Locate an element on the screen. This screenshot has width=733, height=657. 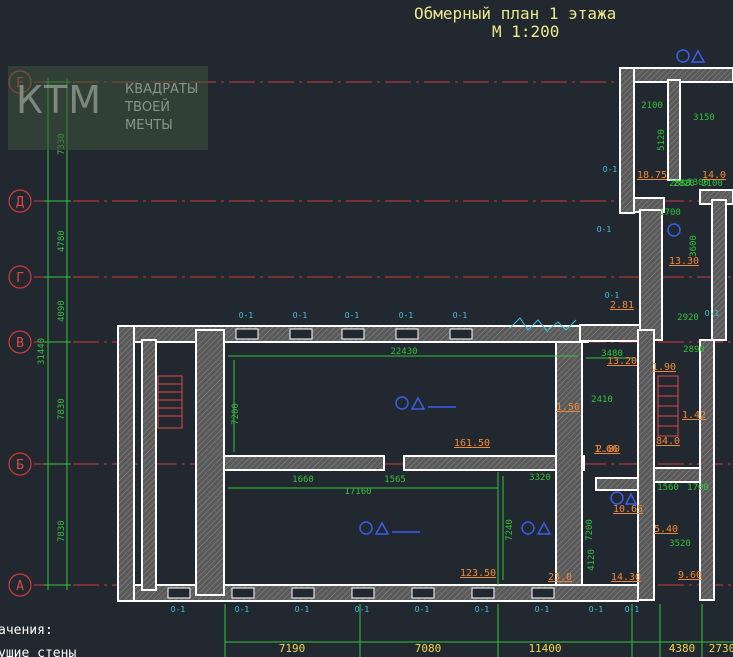
dim-7200-b: 7200 is located at coordinates (590, 530).